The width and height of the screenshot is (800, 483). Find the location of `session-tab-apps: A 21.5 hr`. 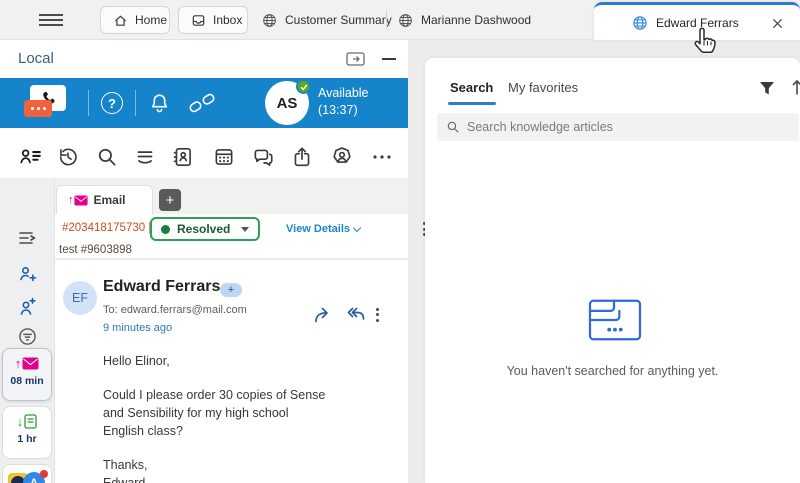

session-tab-apps: A 21.5 hr is located at coordinates (27, 473).